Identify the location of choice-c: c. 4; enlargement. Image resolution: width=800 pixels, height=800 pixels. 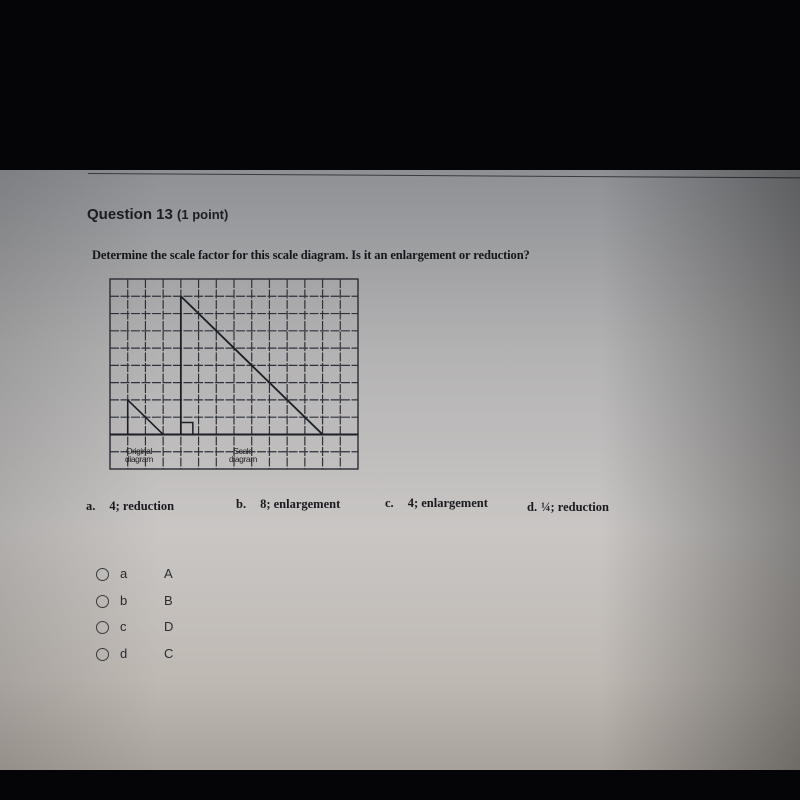
(436, 503).